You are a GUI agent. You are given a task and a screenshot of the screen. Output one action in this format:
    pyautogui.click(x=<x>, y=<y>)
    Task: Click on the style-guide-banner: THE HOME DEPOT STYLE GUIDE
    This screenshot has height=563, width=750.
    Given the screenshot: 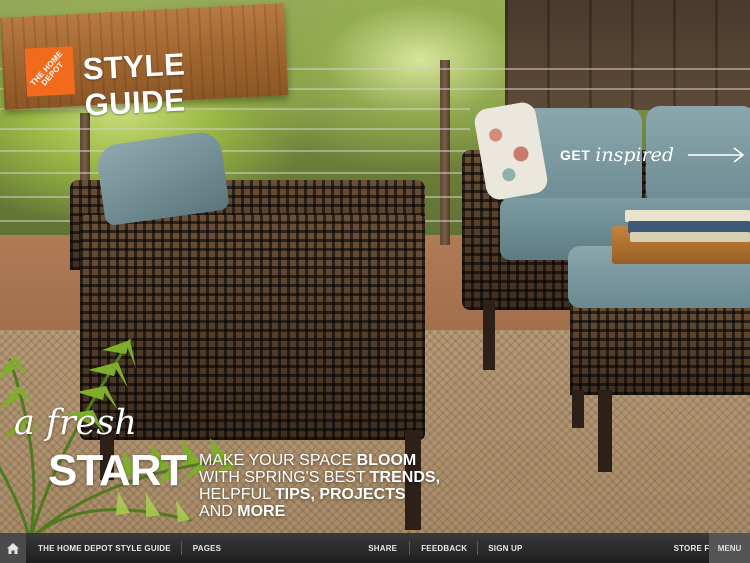 What is the action you would take?
    pyautogui.click(x=144, y=63)
    